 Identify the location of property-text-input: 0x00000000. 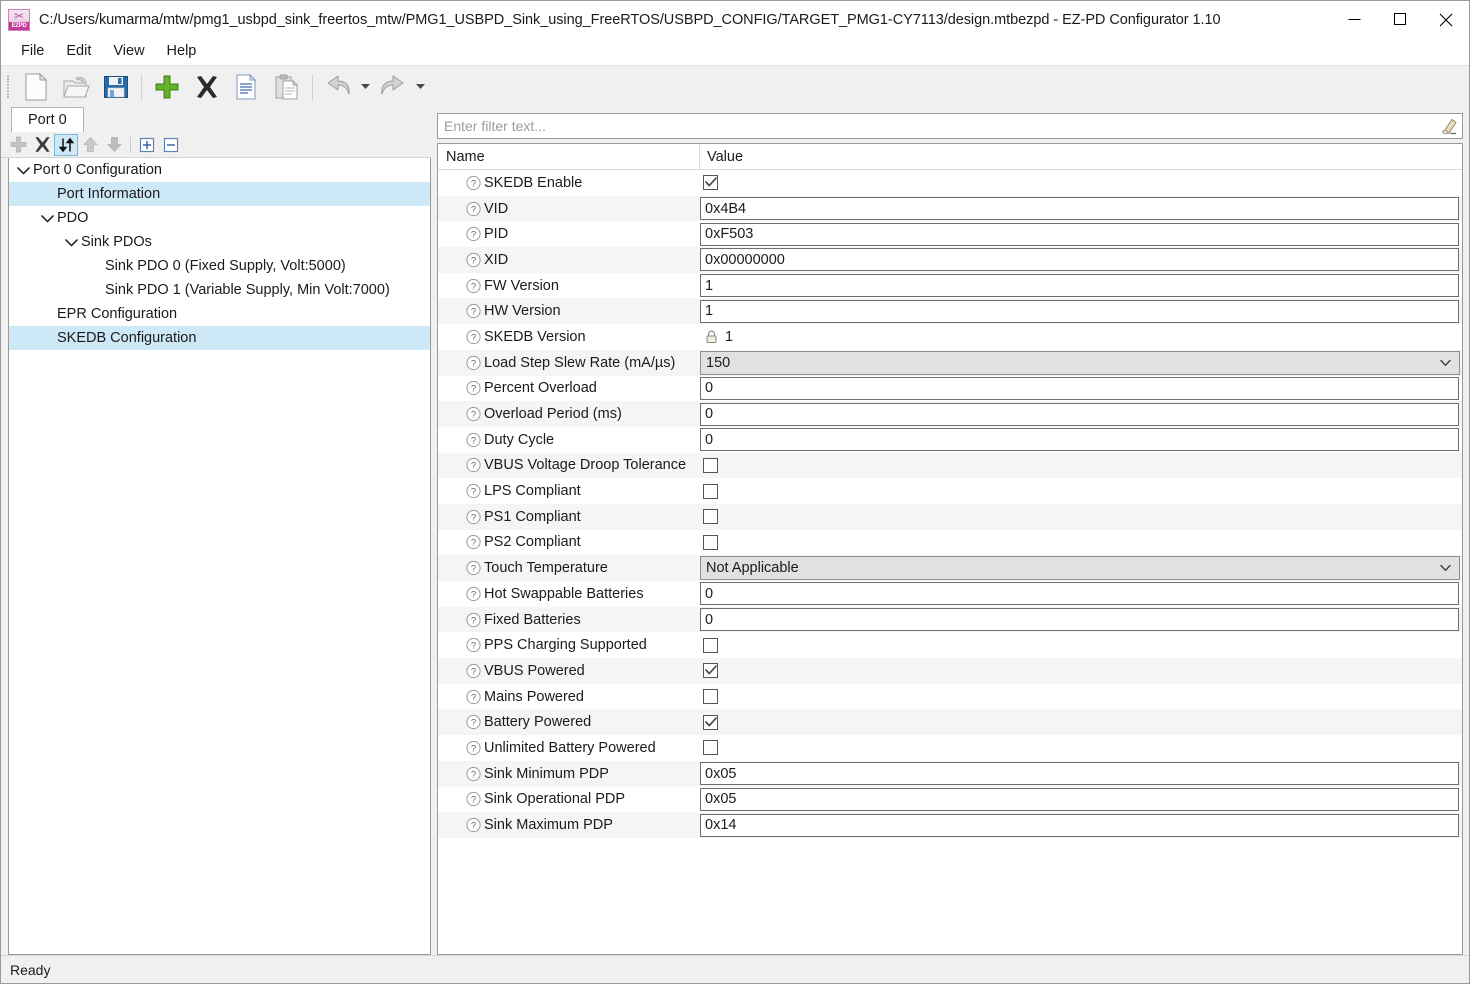
(1079, 260).